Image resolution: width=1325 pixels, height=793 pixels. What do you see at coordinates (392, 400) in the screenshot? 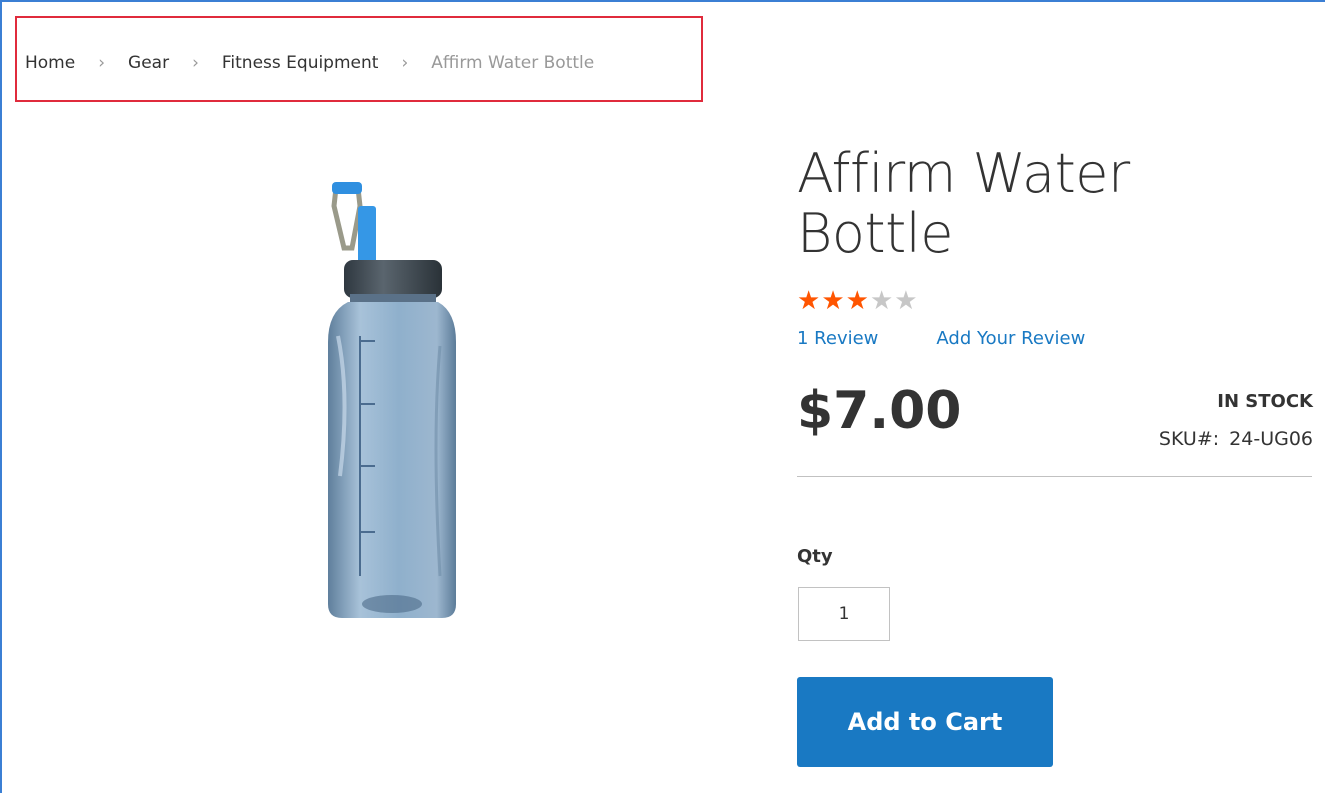
I see `water-bottle-illustration` at bounding box center [392, 400].